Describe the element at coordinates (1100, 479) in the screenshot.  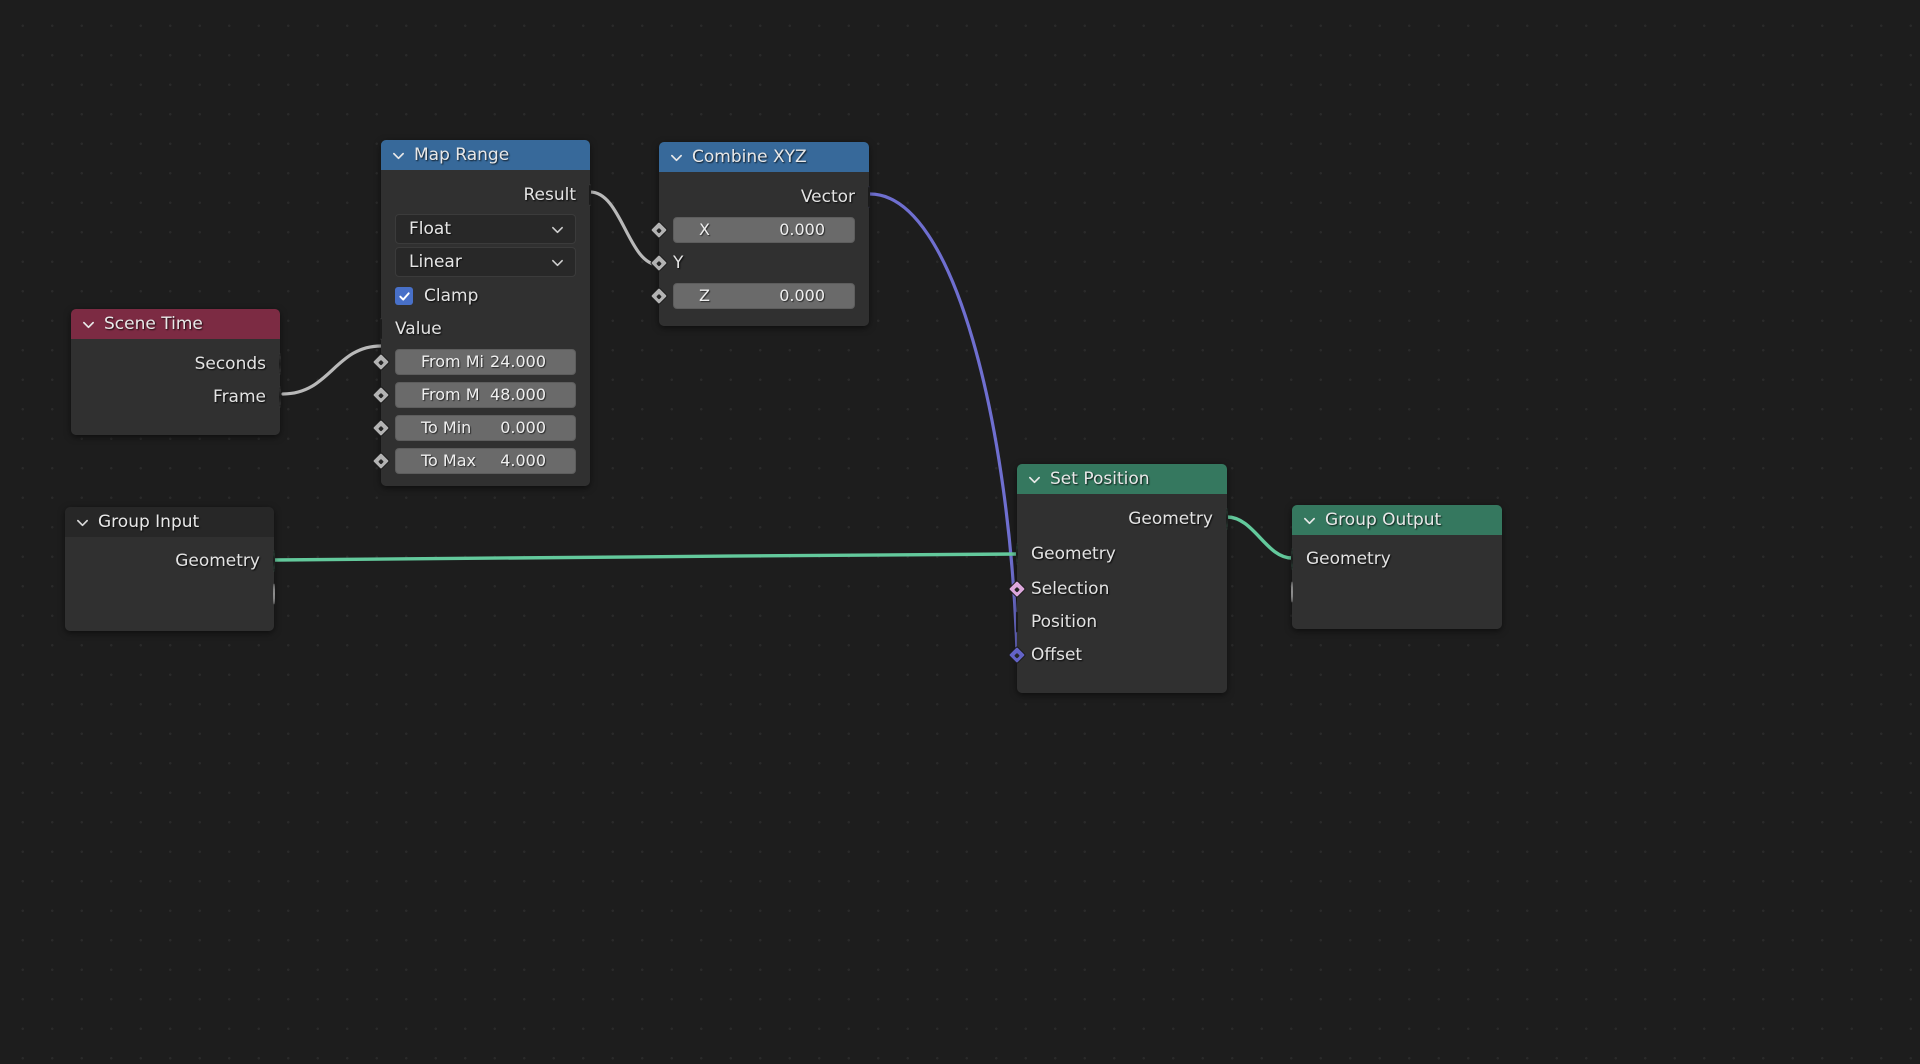
I see `node-set-position-title: Set Position` at that location.